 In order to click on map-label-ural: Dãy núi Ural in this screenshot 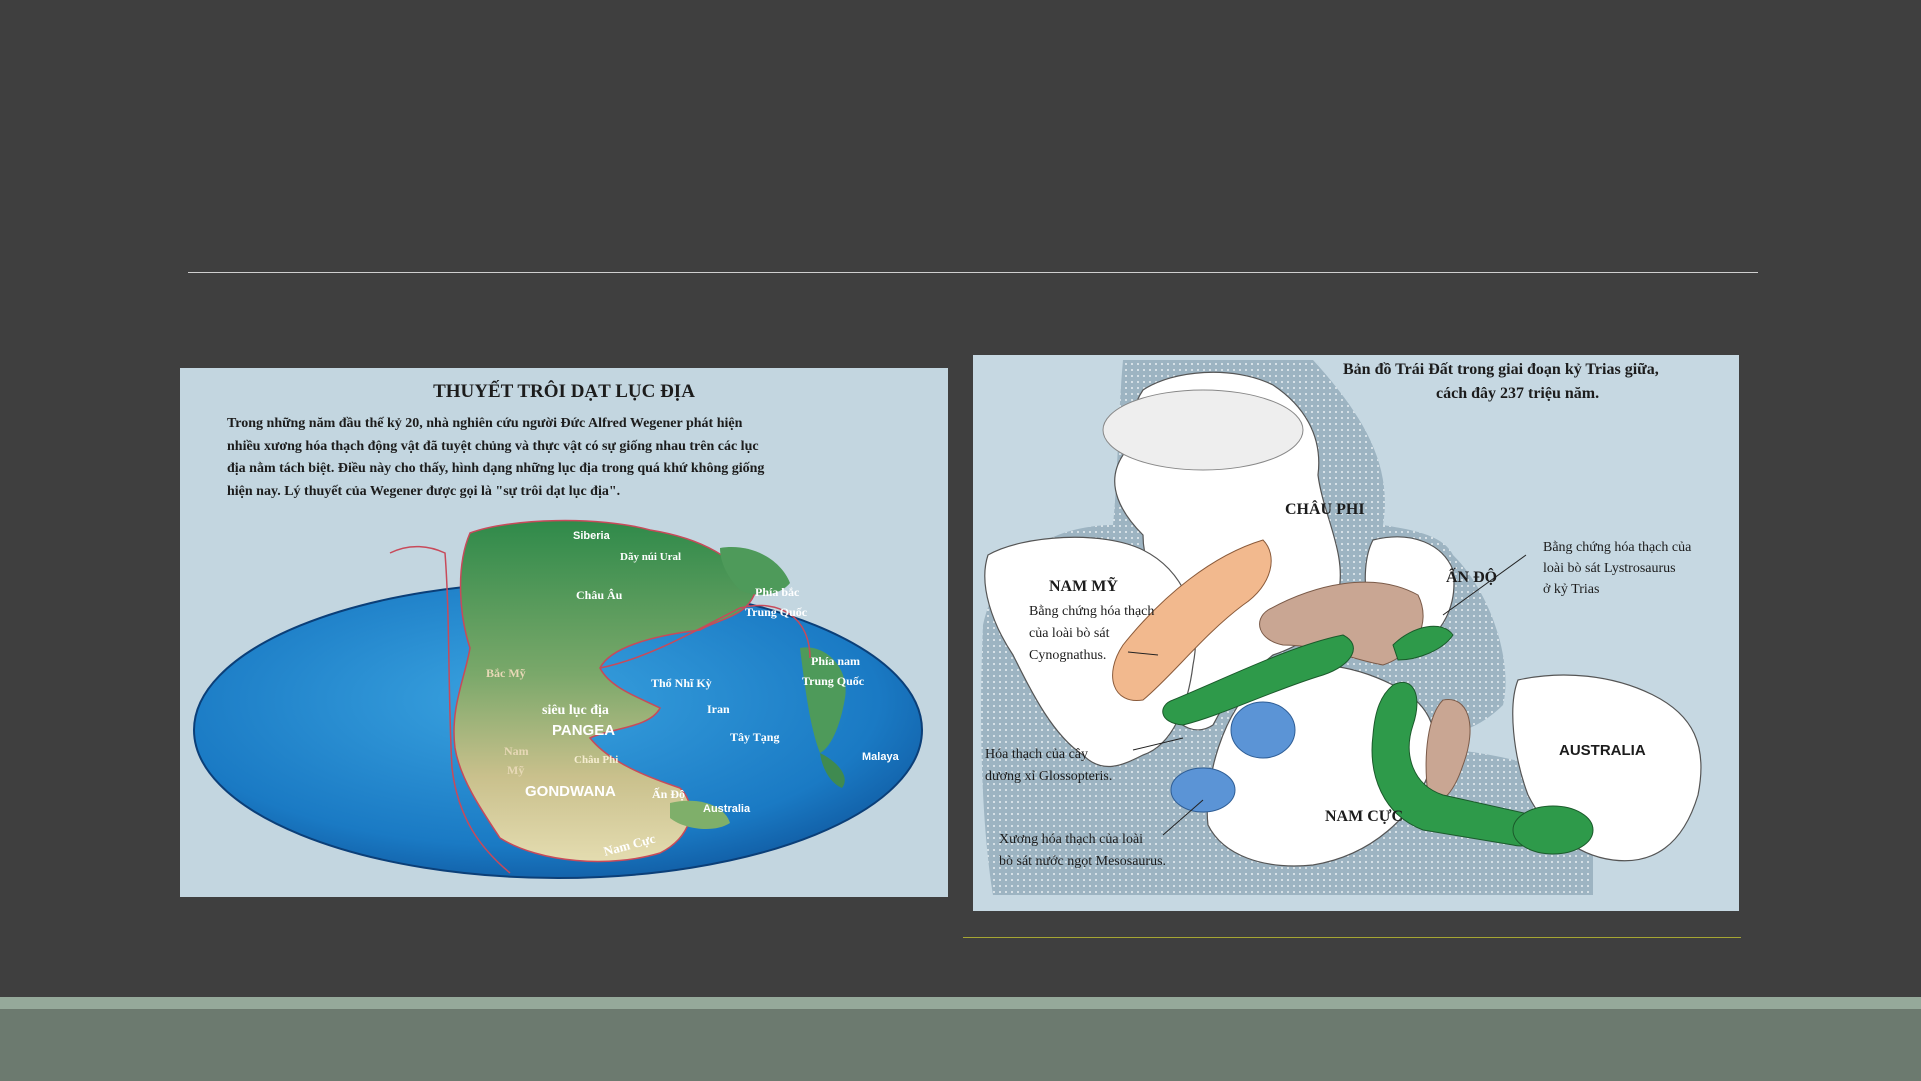, I will do `click(650, 557)`.